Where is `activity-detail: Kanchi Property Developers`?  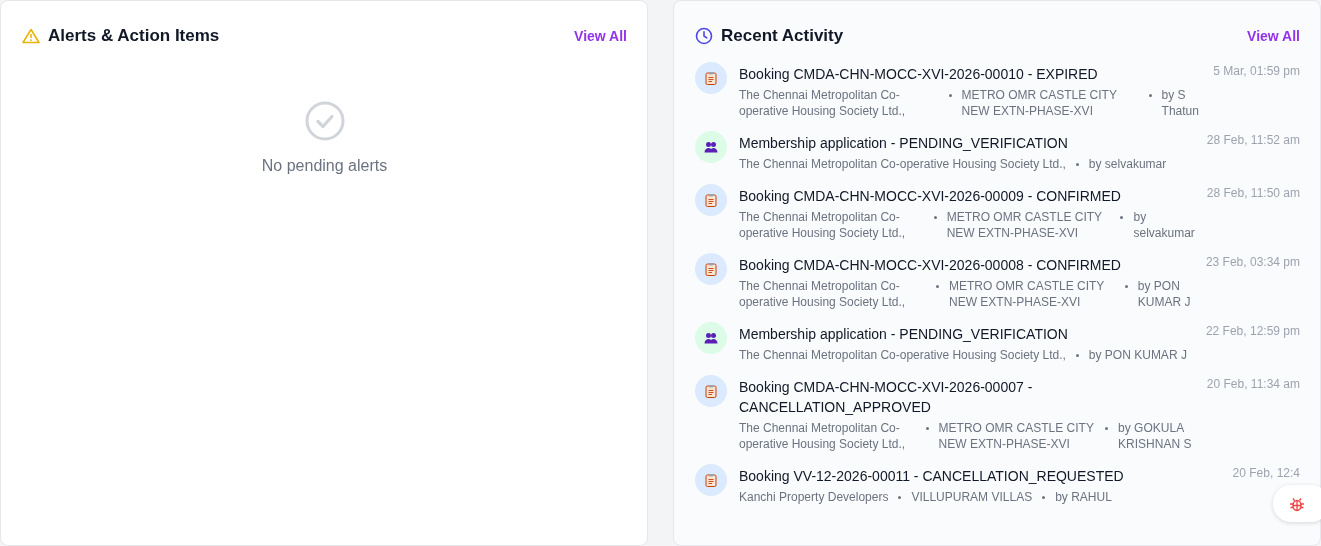 activity-detail: Kanchi Property Developers is located at coordinates (814, 497).